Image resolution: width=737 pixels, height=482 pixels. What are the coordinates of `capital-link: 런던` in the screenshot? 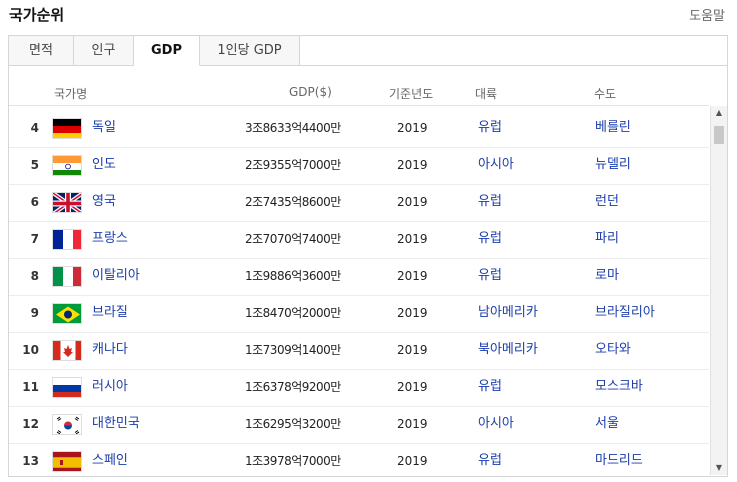 It's located at (607, 202).